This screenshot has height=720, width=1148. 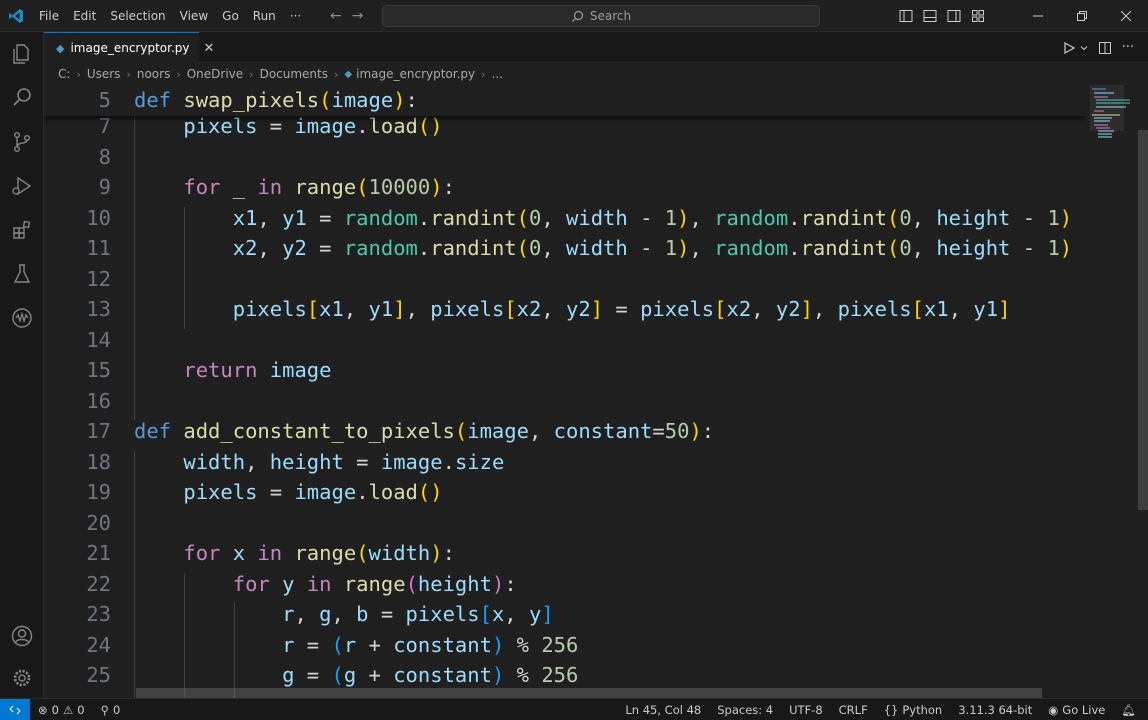 What do you see at coordinates (565, 492) in the screenshot?
I see `code-line: 19 pixels = image.load()` at bounding box center [565, 492].